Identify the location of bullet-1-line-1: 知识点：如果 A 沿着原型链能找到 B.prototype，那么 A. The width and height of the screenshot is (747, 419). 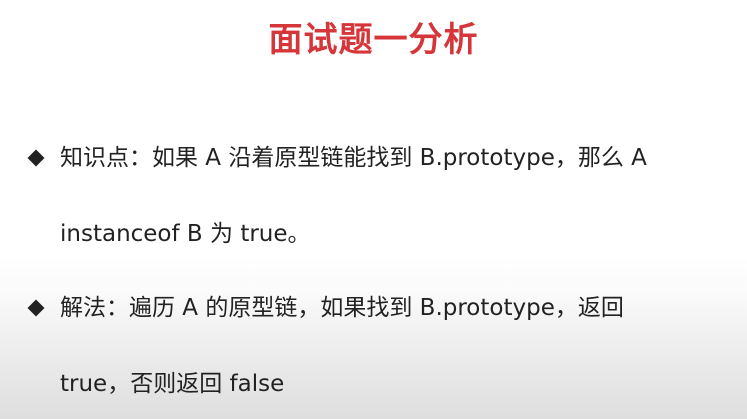
(353, 158).